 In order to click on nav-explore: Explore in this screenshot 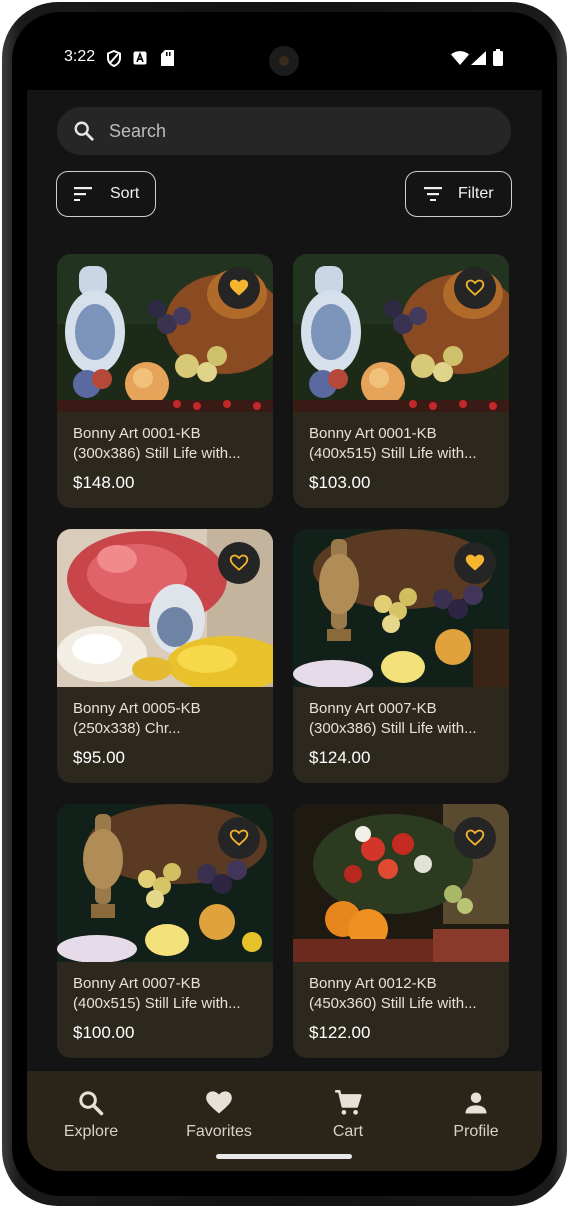, I will do `click(91, 1121)`.